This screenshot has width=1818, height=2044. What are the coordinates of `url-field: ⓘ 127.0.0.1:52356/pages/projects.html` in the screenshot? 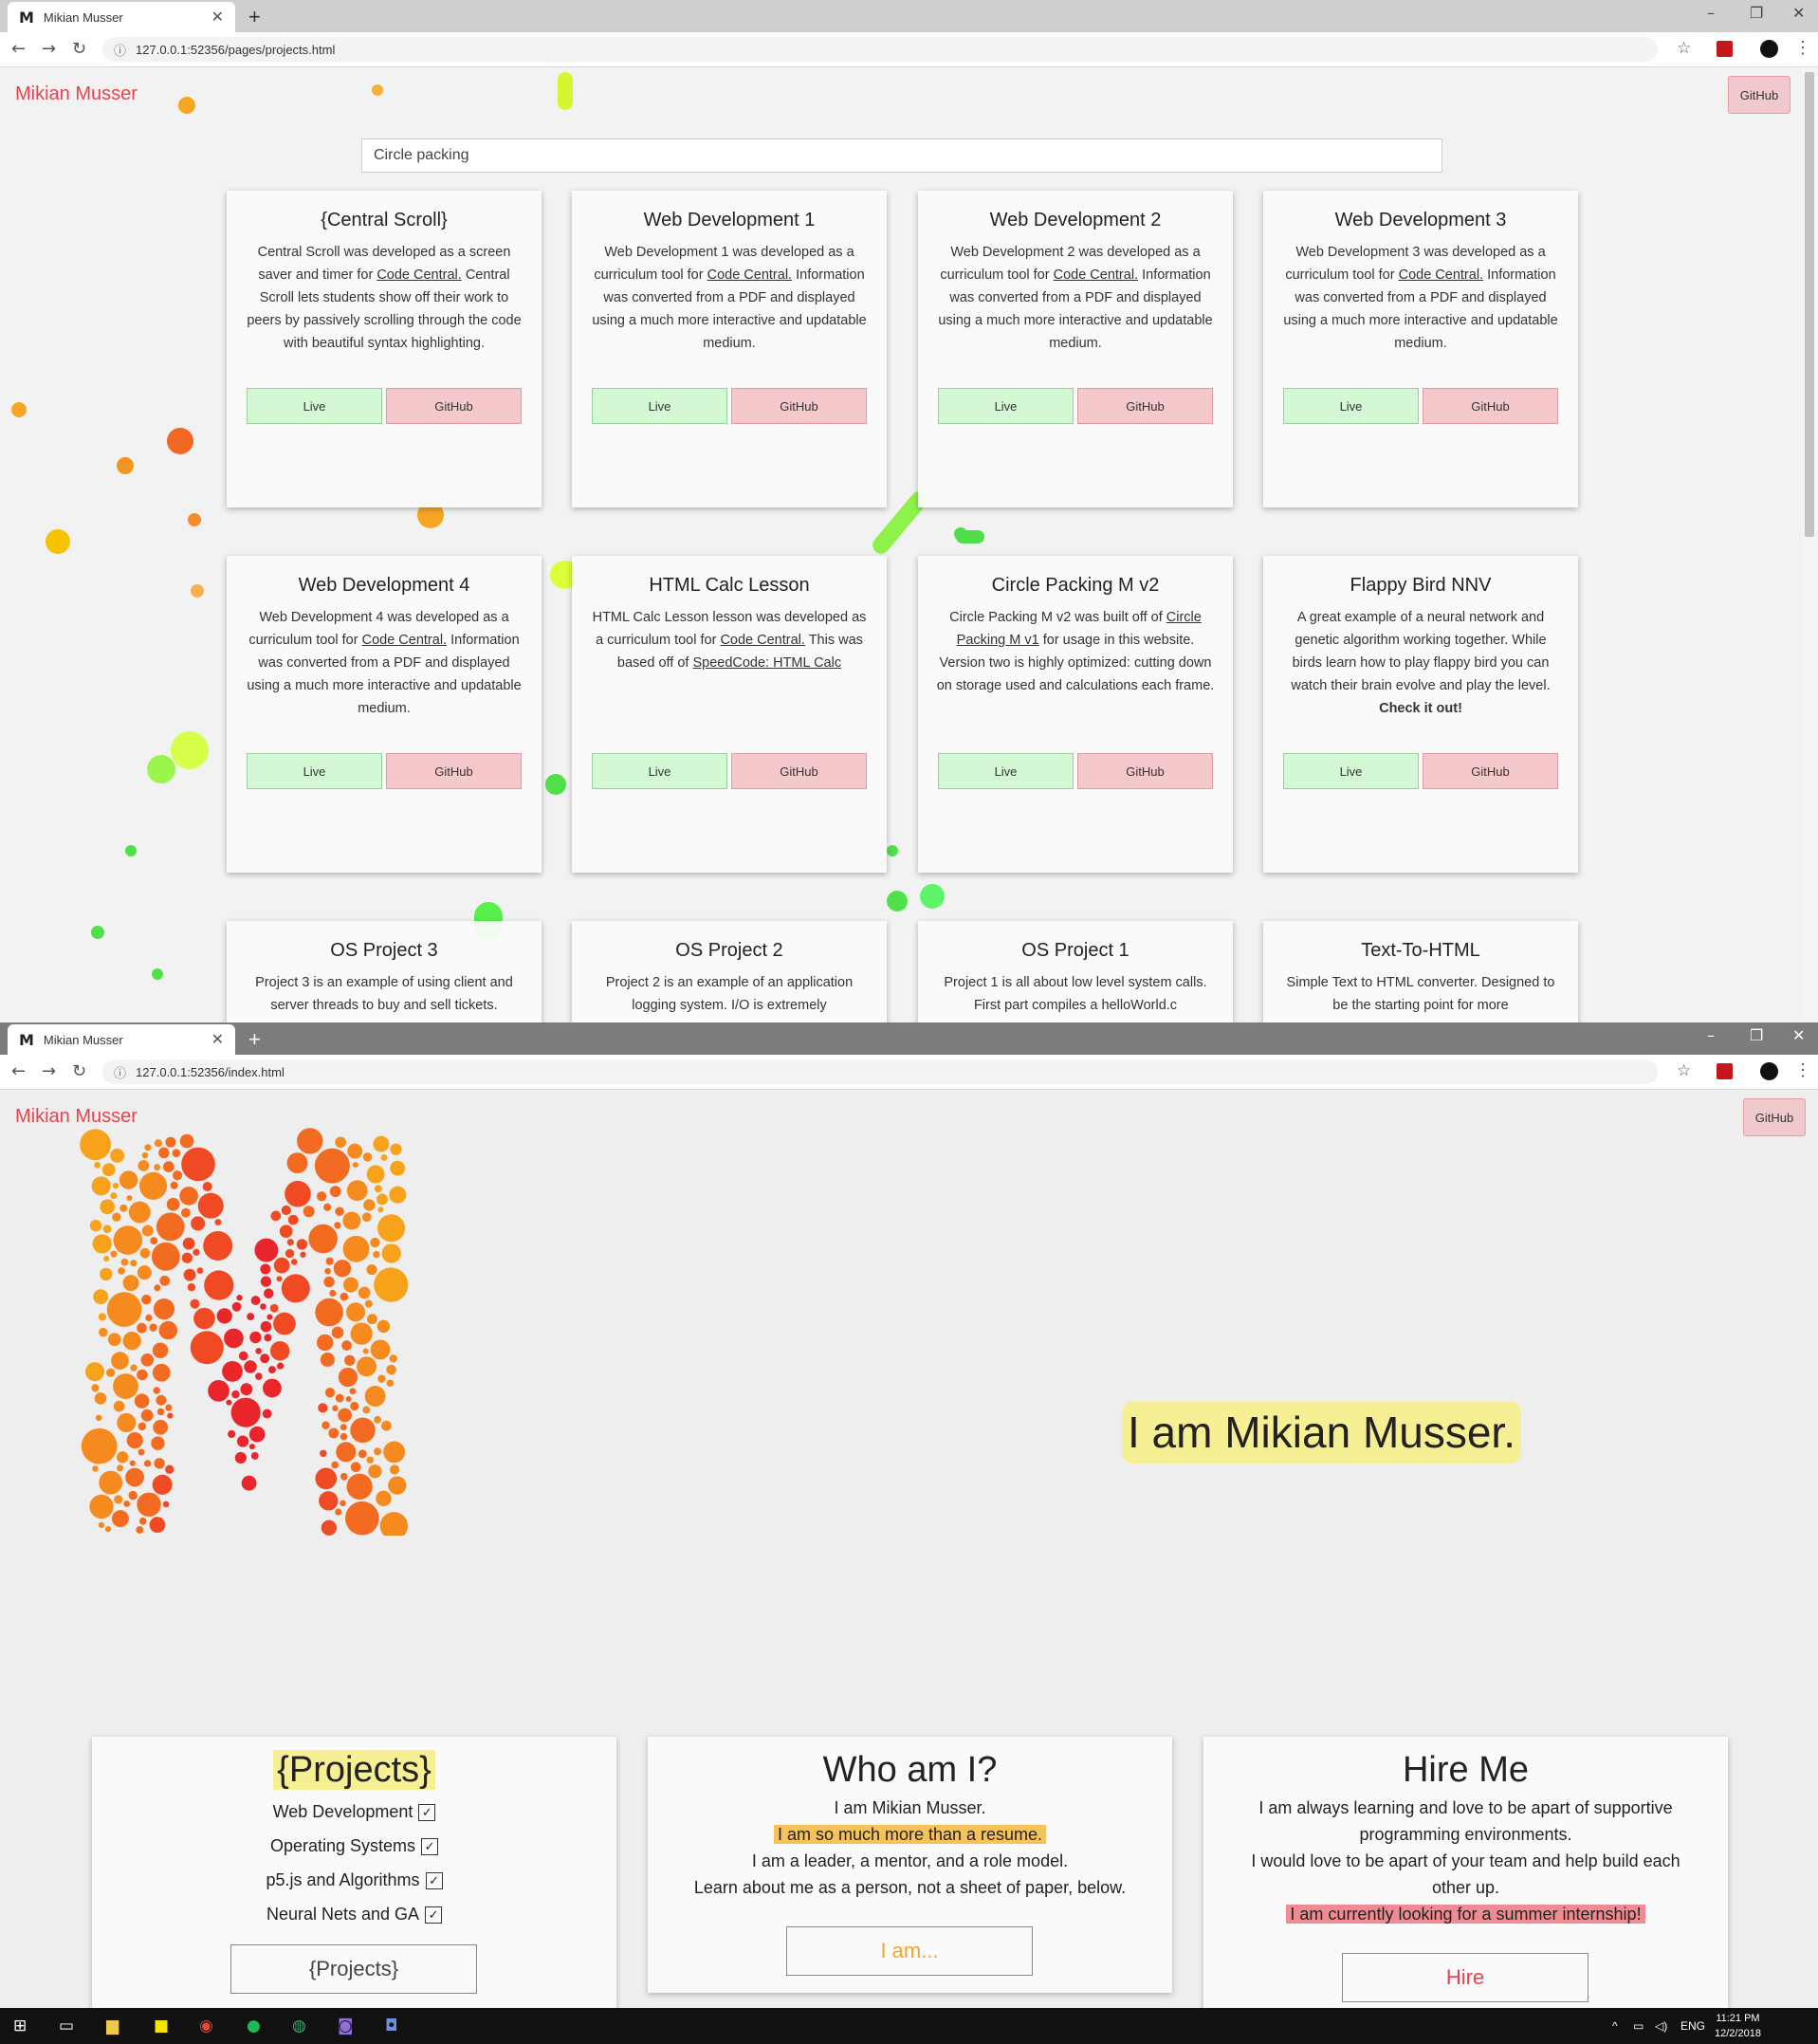 It's located at (880, 49).